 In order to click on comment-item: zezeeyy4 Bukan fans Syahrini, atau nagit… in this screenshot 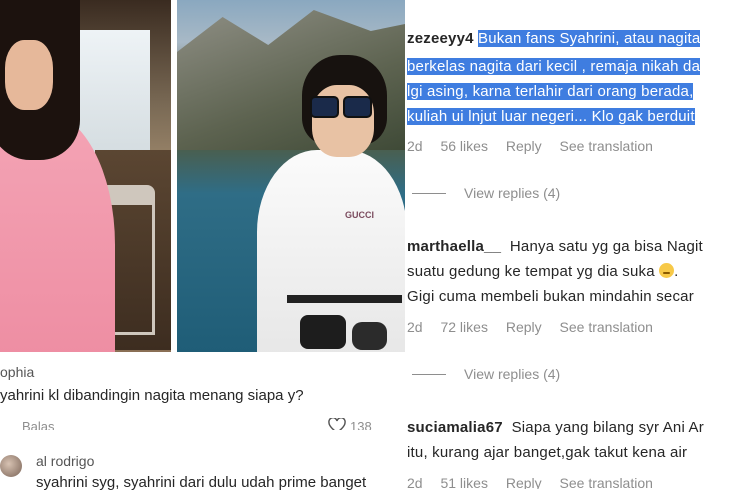, I will do `click(576, 38)`.